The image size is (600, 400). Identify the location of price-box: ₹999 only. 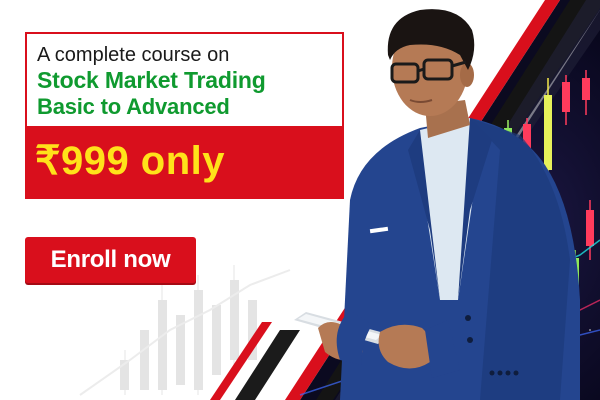
(184, 162).